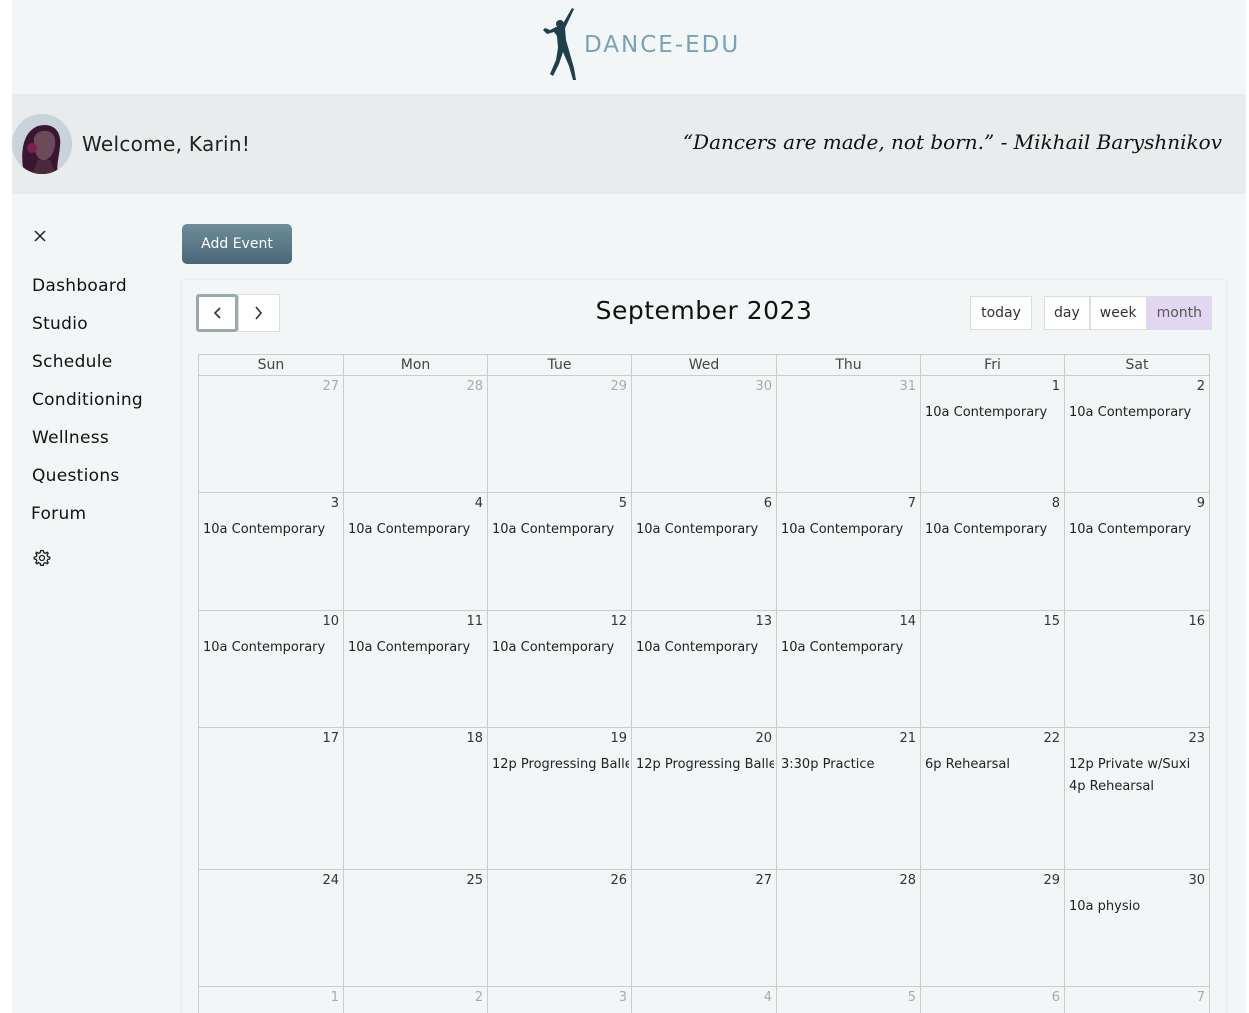 This screenshot has width=1249, height=1013. What do you see at coordinates (560, 799) in the screenshot?
I see `calendar-day-cell: 19 12p Progressing Ballet` at bounding box center [560, 799].